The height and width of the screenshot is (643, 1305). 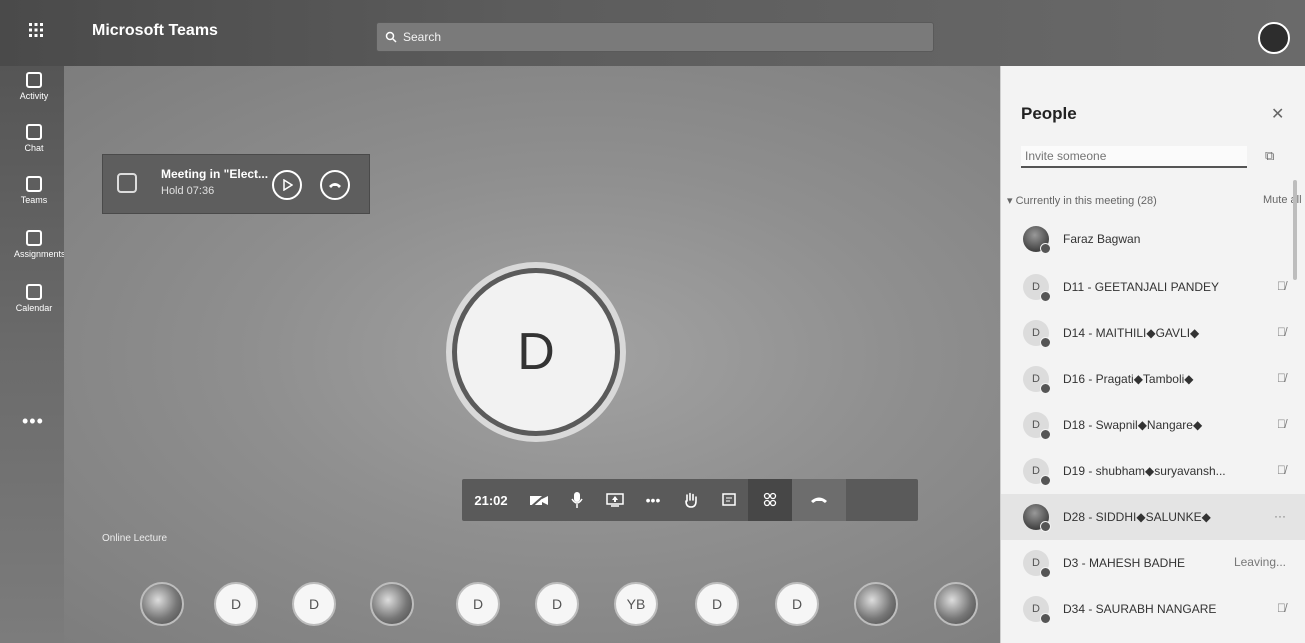 I want to click on rail-item-assignments: Assignments, so click(x=40, y=250).